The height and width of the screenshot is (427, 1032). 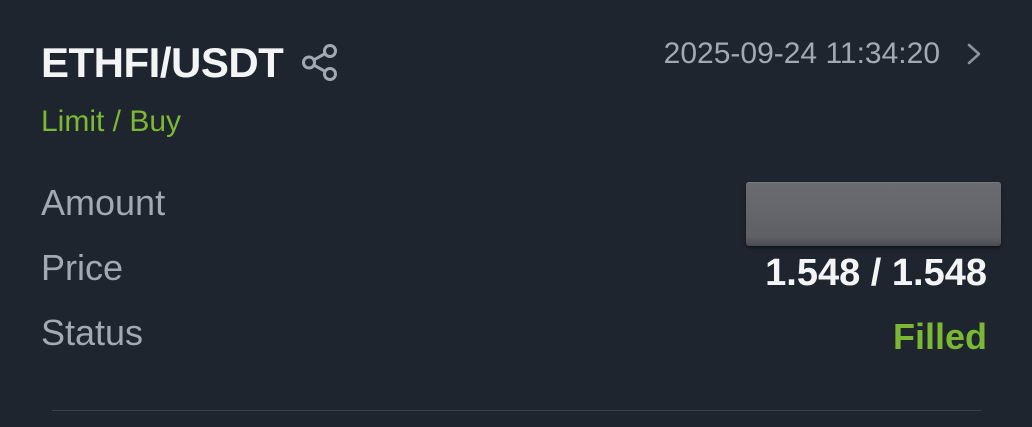 What do you see at coordinates (939, 336) in the screenshot?
I see `status-value: Filled` at bounding box center [939, 336].